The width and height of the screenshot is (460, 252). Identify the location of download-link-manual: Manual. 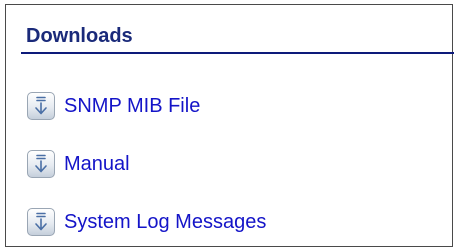
(97, 164).